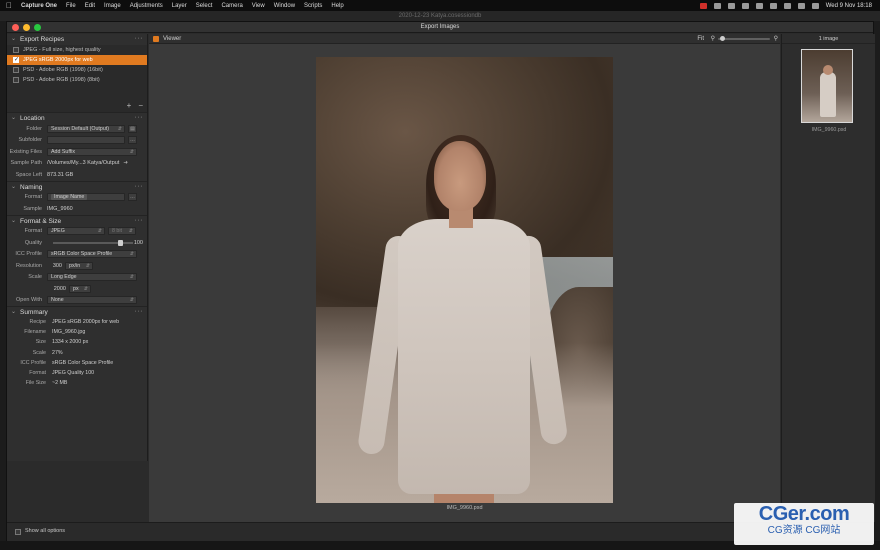 The image size is (880, 550). Describe the element at coordinates (93, 243) in the screenshot. I see `quality-slider` at that location.